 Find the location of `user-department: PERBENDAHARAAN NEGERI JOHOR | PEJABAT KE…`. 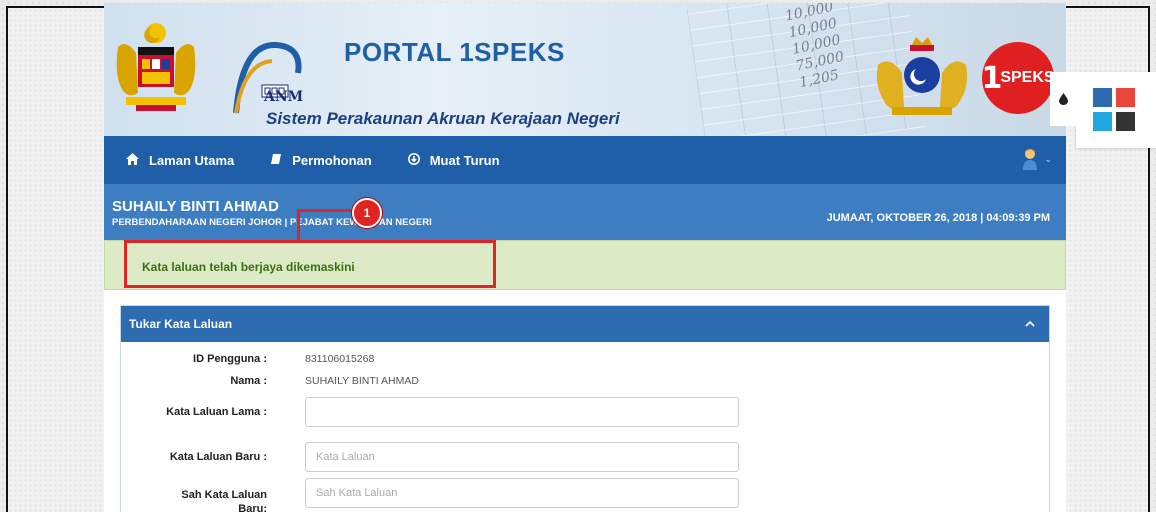

user-department: PERBENDAHARAAN NEGERI JOHOR | PEJABAT KE… is located at coordinates (272, 222).